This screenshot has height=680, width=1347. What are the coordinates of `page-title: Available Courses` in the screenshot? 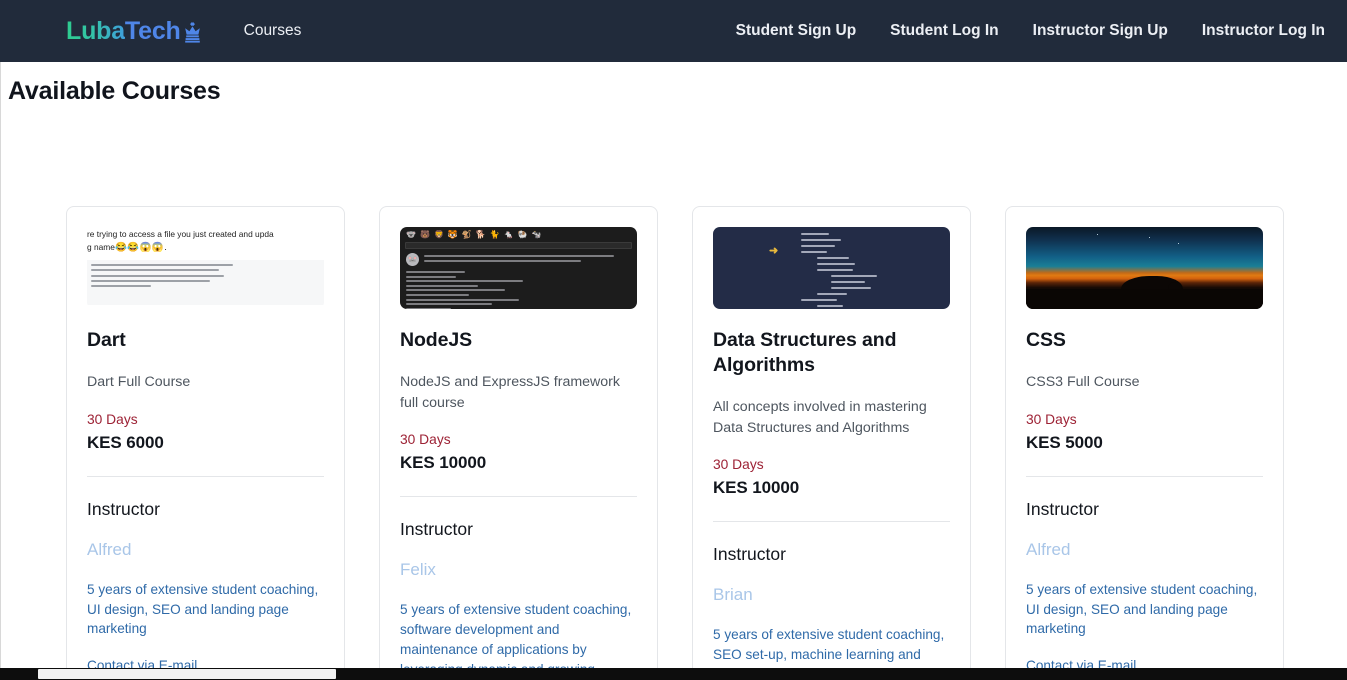 It's located at (114, 91).